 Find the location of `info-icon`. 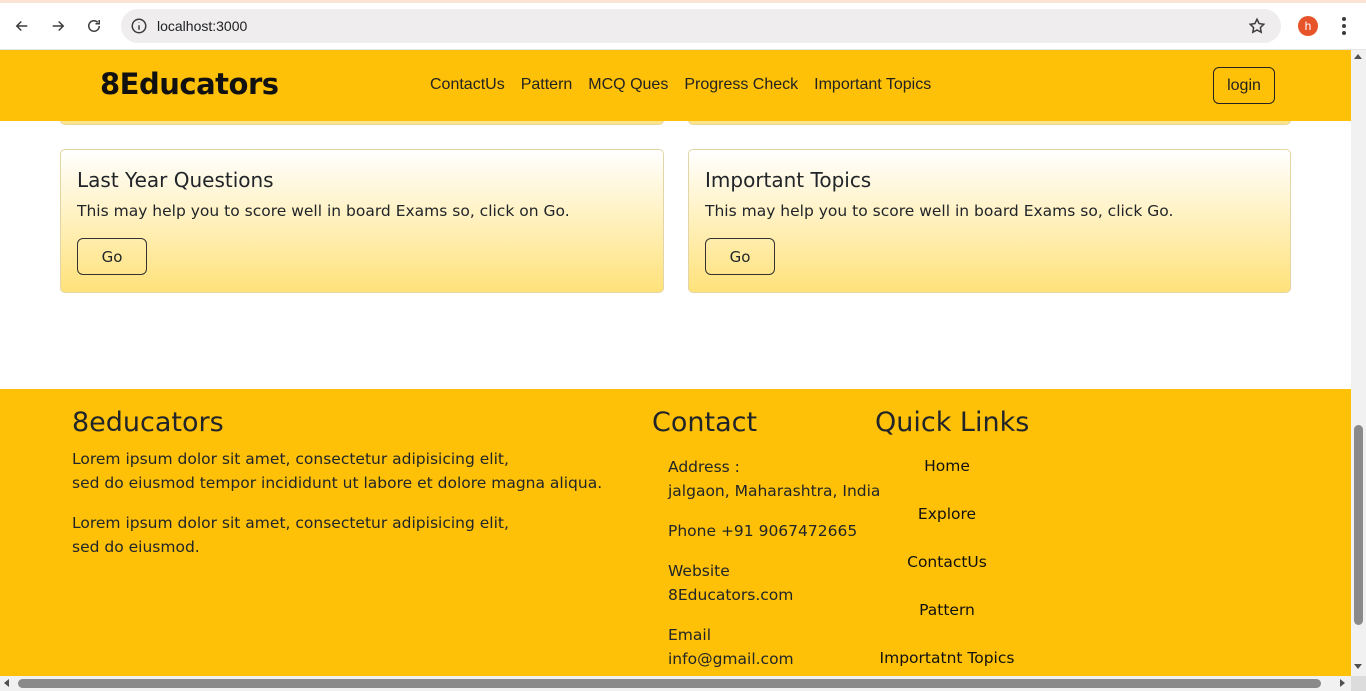

info-icon is located at coordinates (139, 26).